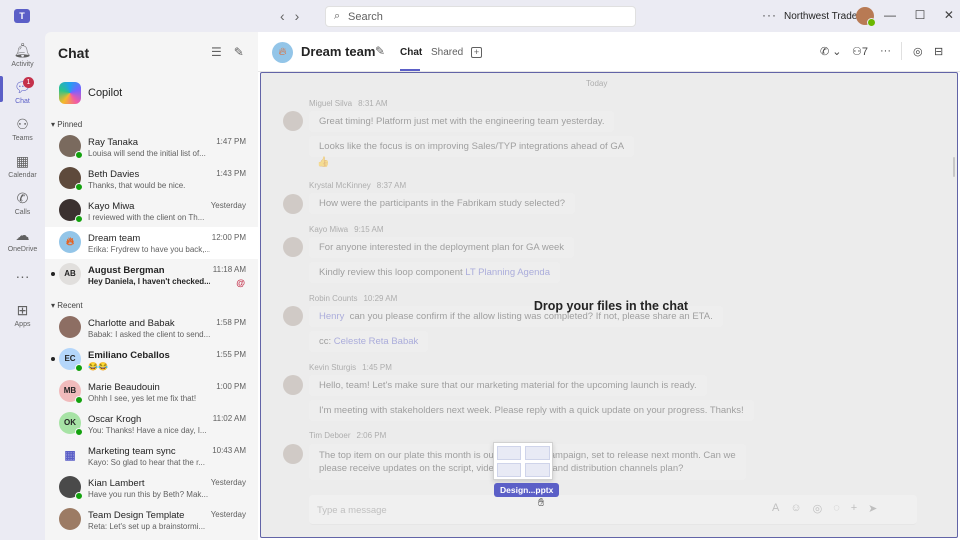 The width and height of the screenshot is (960, 540). Describe the element at coordinates (340, 185) in the screenshot. I see `sender-name: Krystal McKinney` at that location.